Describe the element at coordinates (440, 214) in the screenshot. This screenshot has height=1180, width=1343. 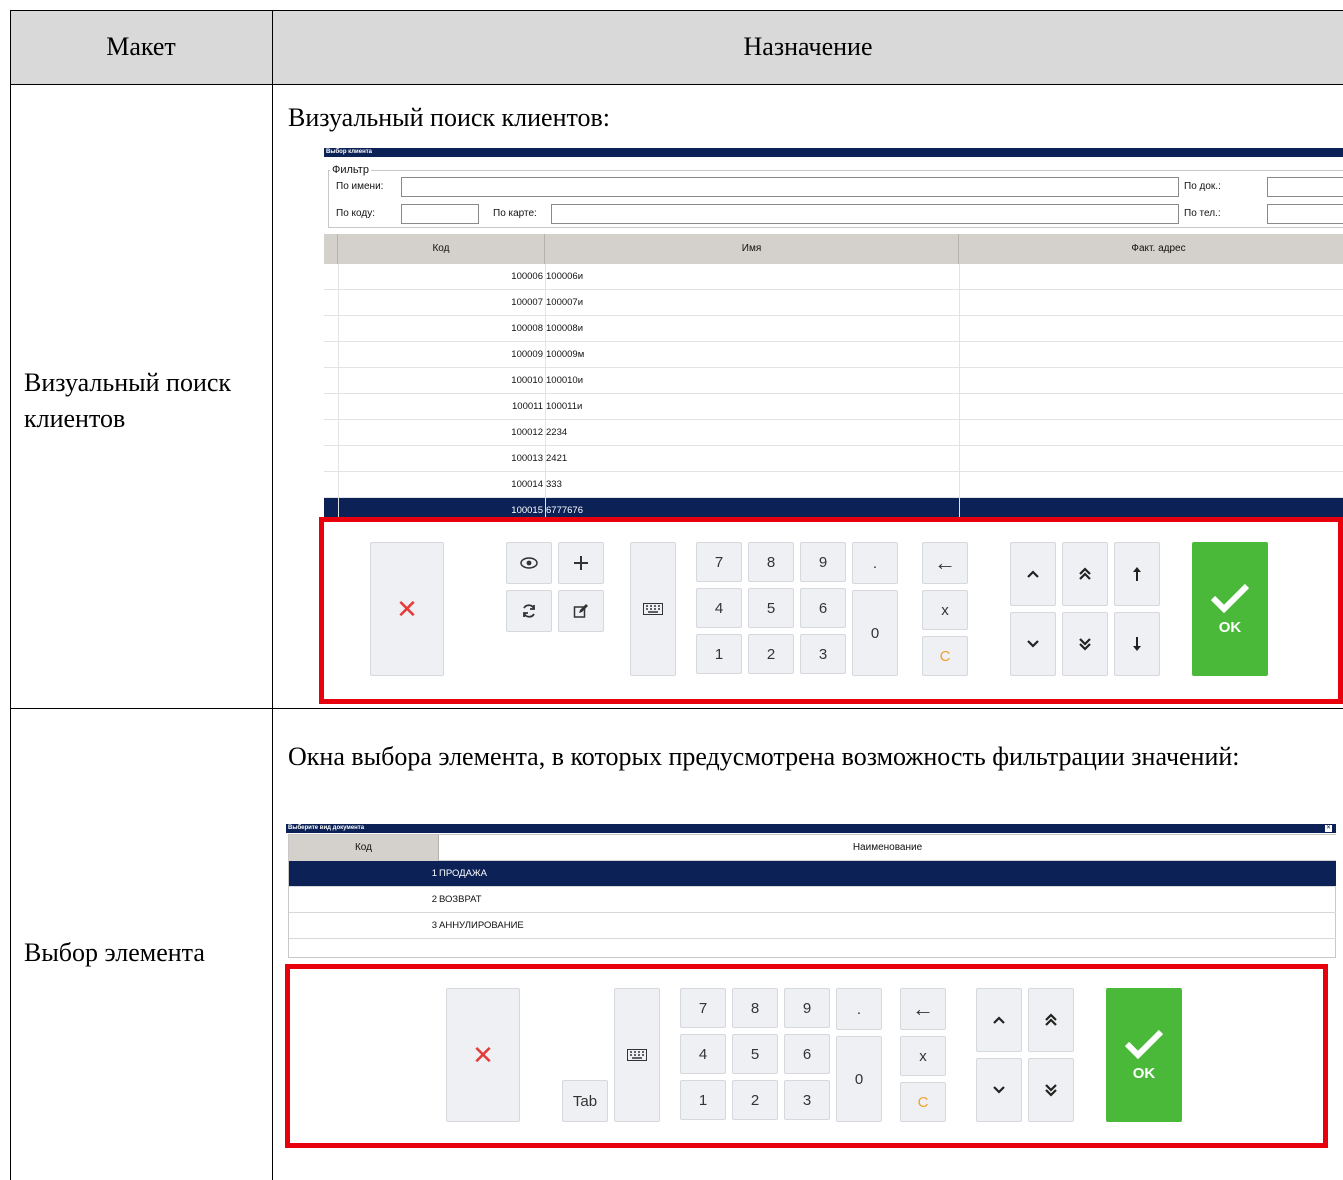
I see `by-code-input` at that location.